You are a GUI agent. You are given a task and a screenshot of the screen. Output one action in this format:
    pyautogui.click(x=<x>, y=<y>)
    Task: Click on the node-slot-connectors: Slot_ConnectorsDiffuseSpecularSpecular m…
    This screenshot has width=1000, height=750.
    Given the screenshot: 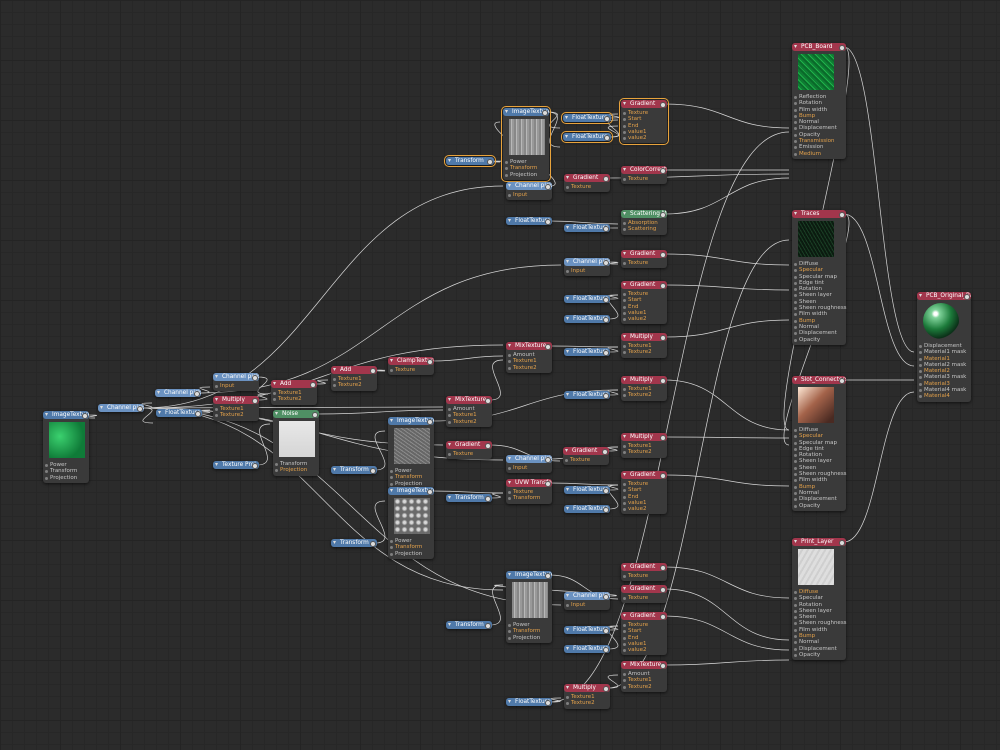 What is the action you would take?
    pyautogui.click(x=819, y=443)
    